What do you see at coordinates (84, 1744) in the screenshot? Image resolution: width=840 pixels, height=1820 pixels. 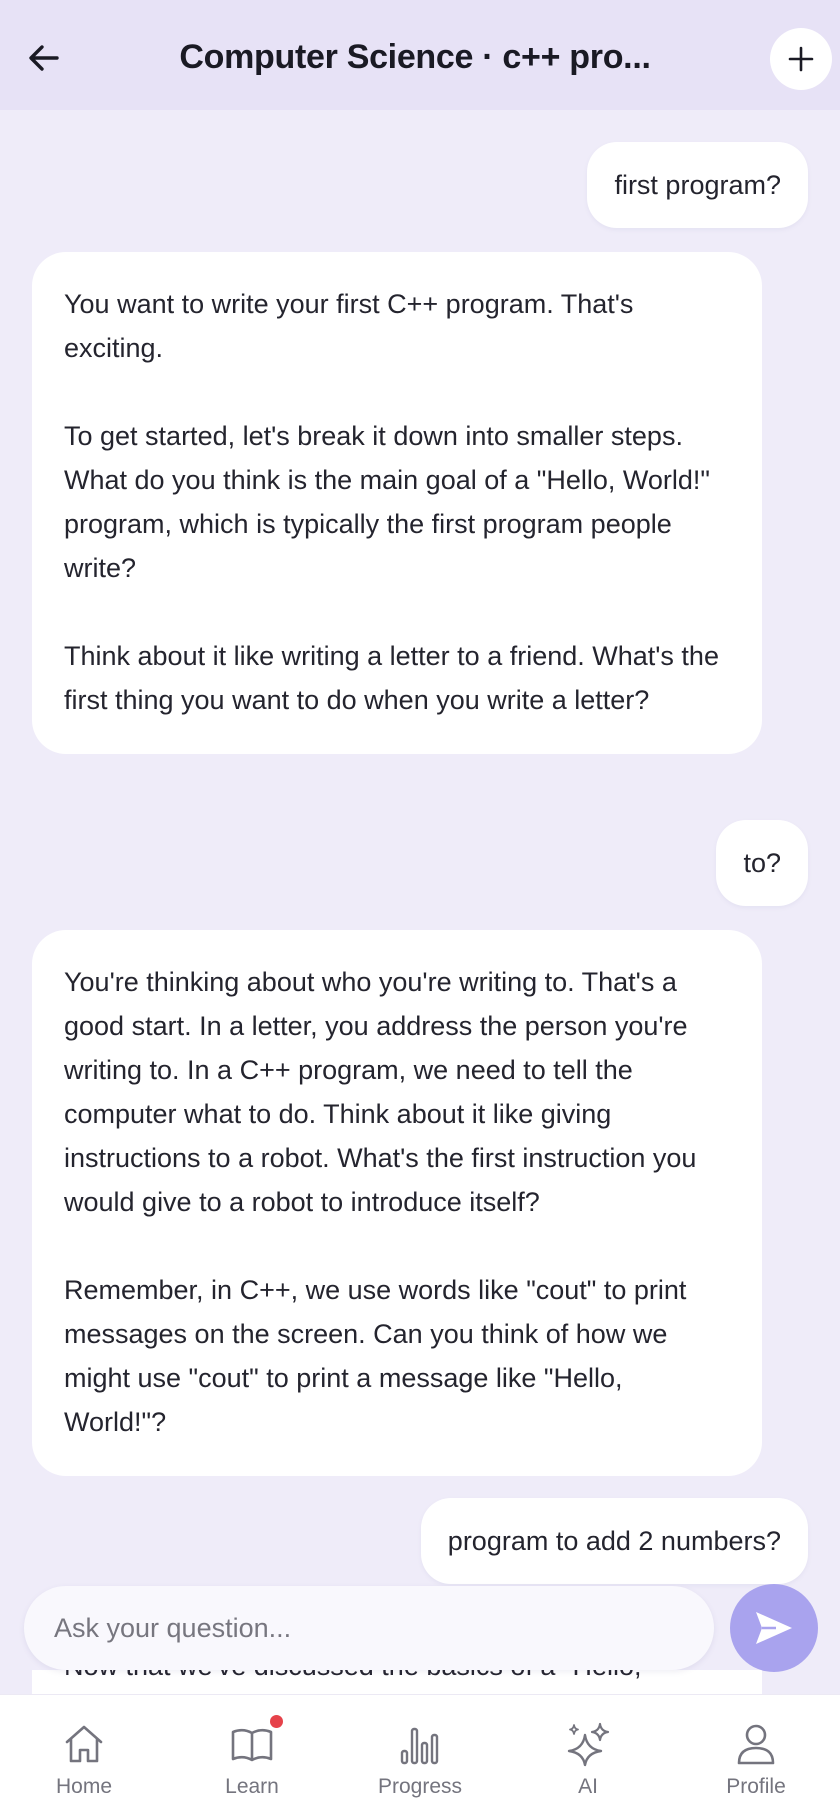 I see `home-icon` at bounding box center [84, 1744].